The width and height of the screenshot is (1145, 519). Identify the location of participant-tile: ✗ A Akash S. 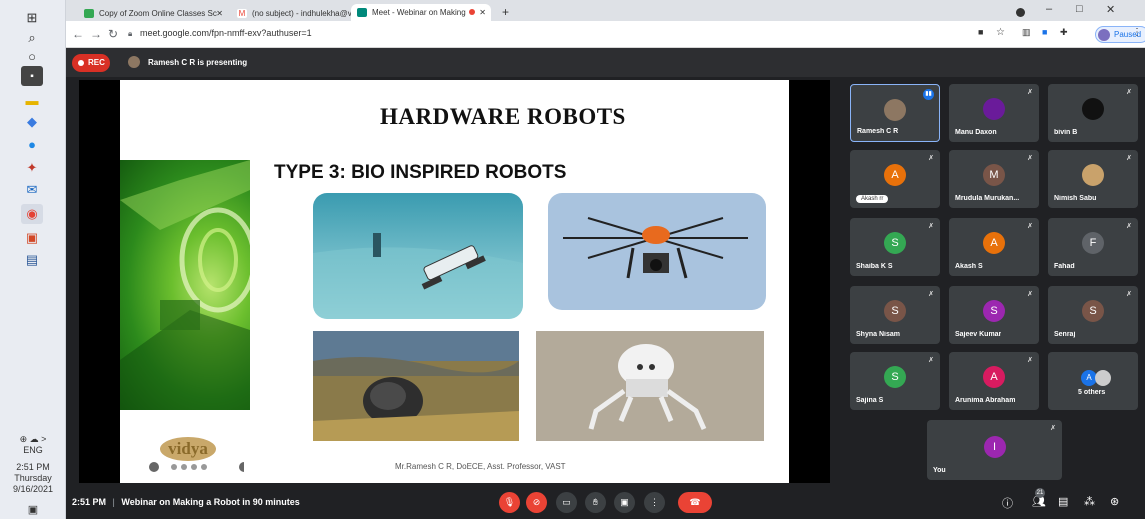
(994, 247).